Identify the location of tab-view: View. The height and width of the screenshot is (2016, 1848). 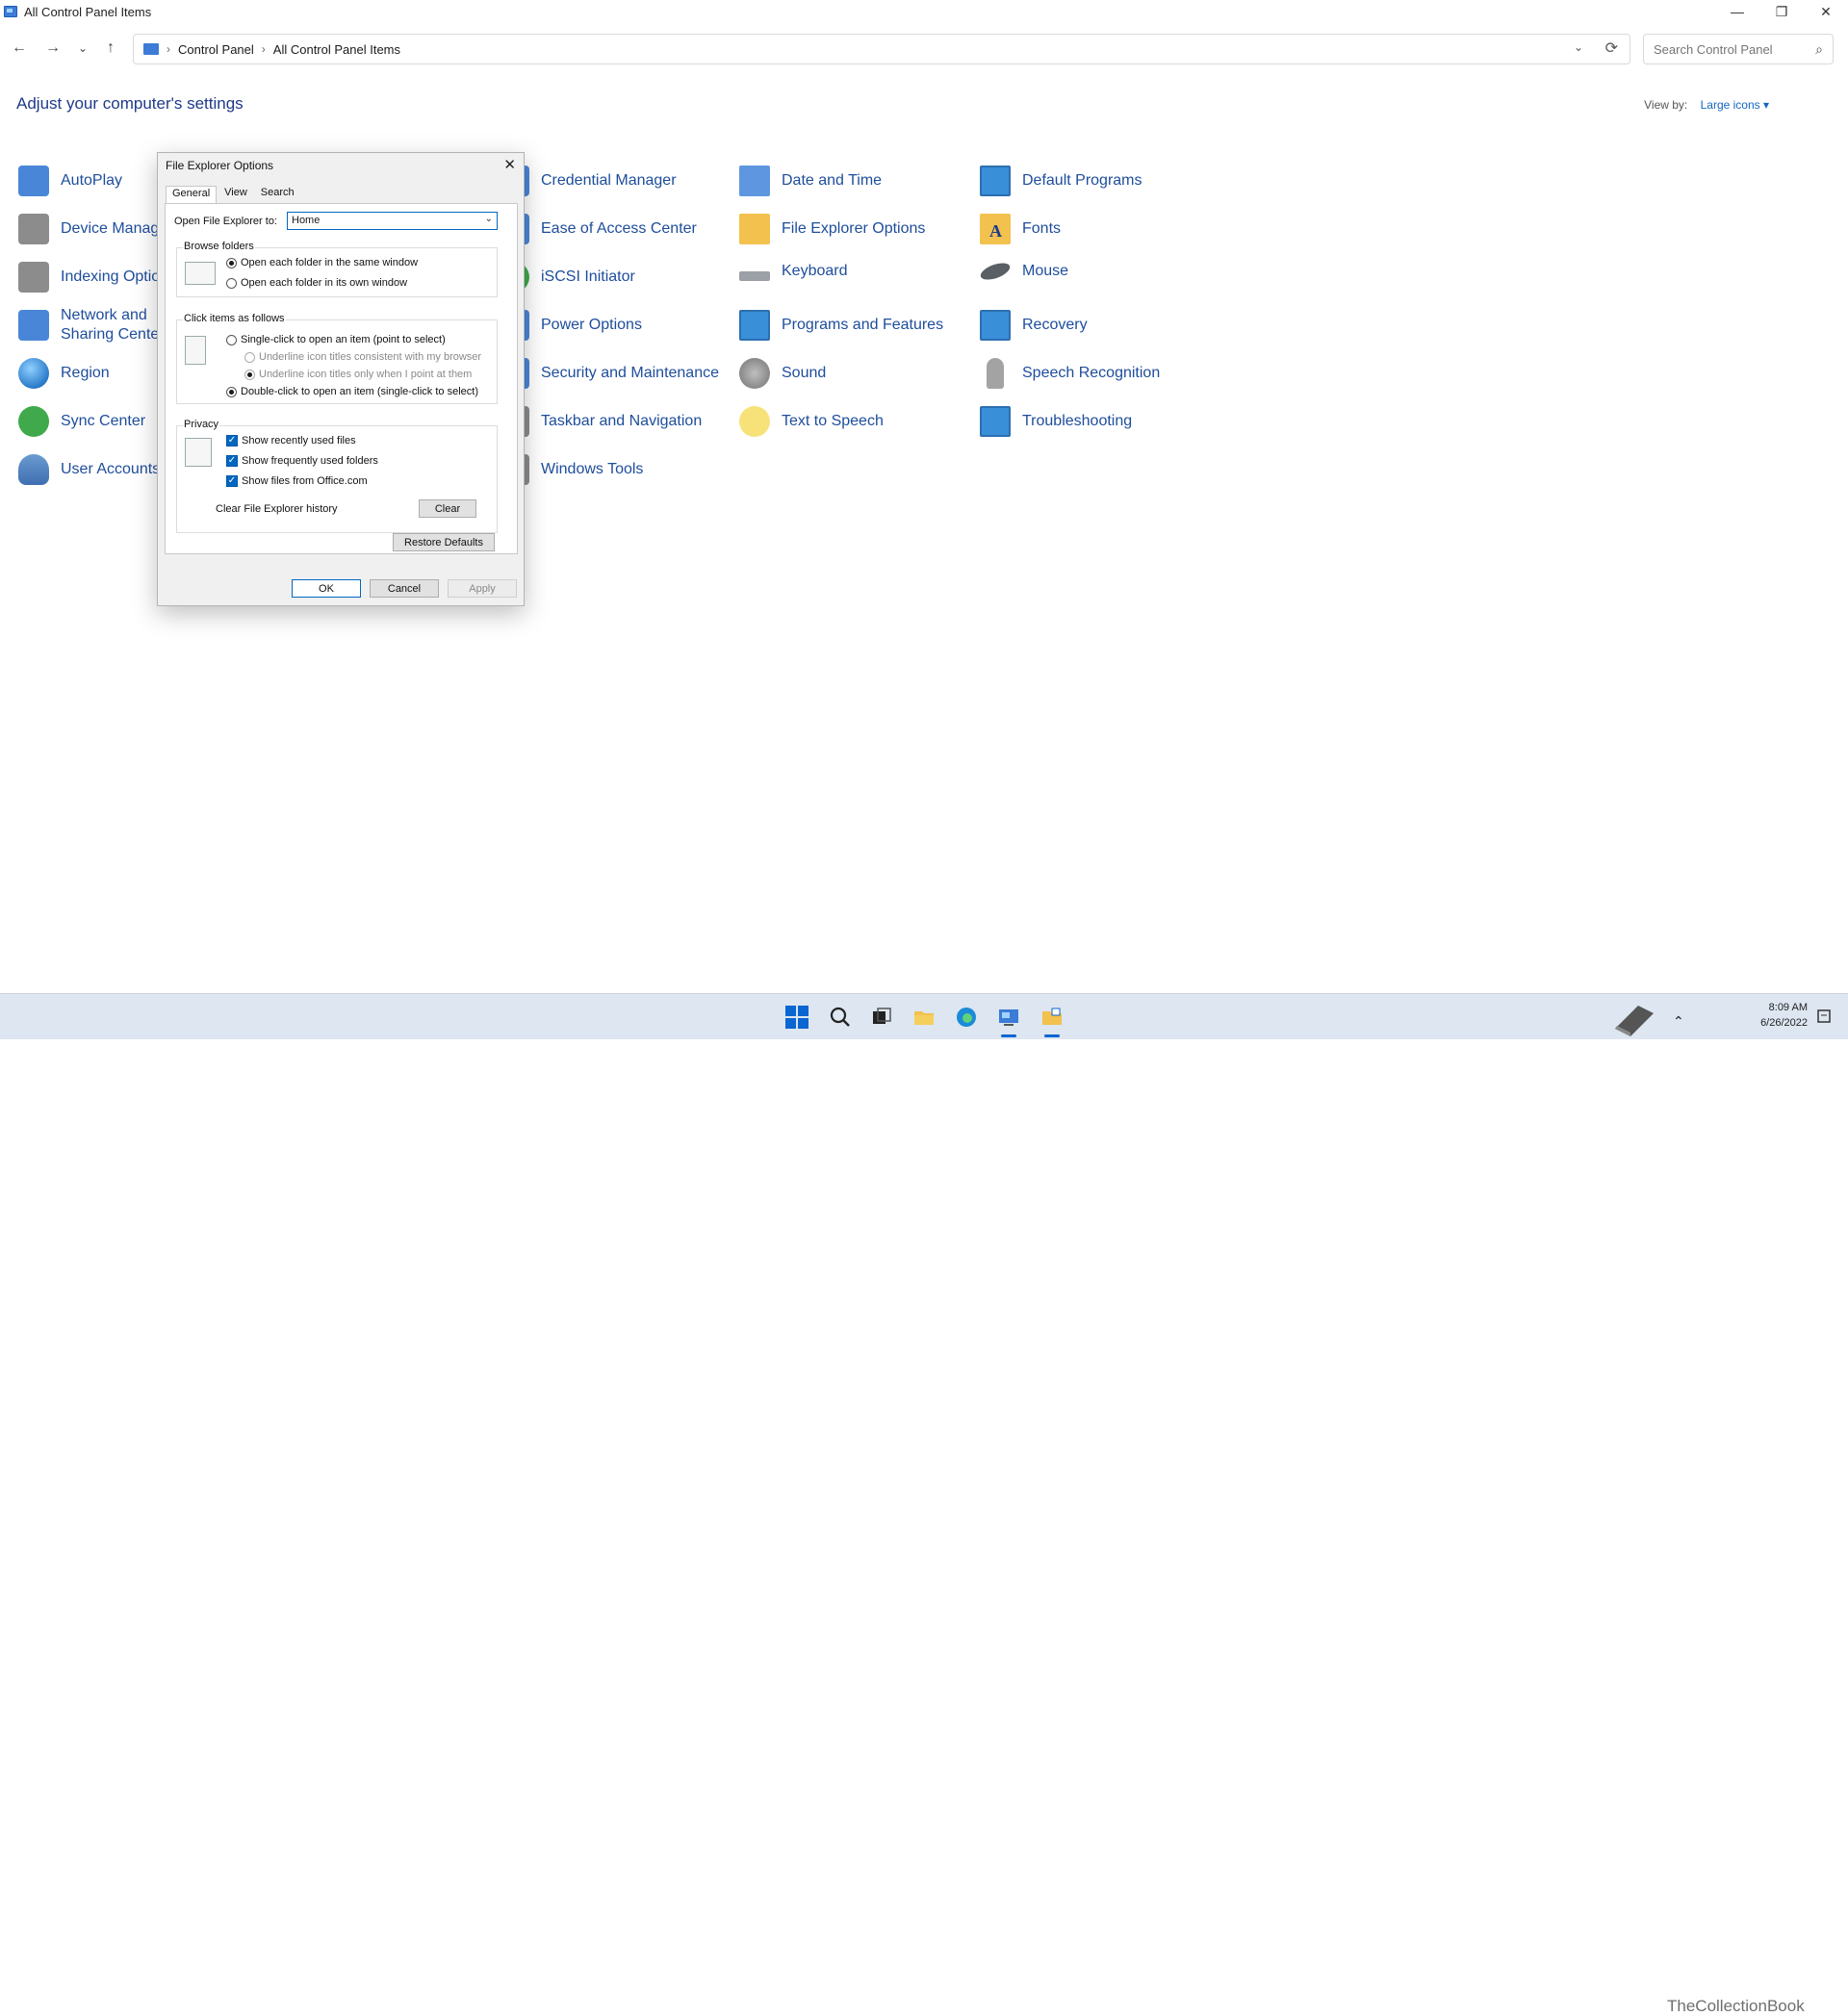
(235, 194).